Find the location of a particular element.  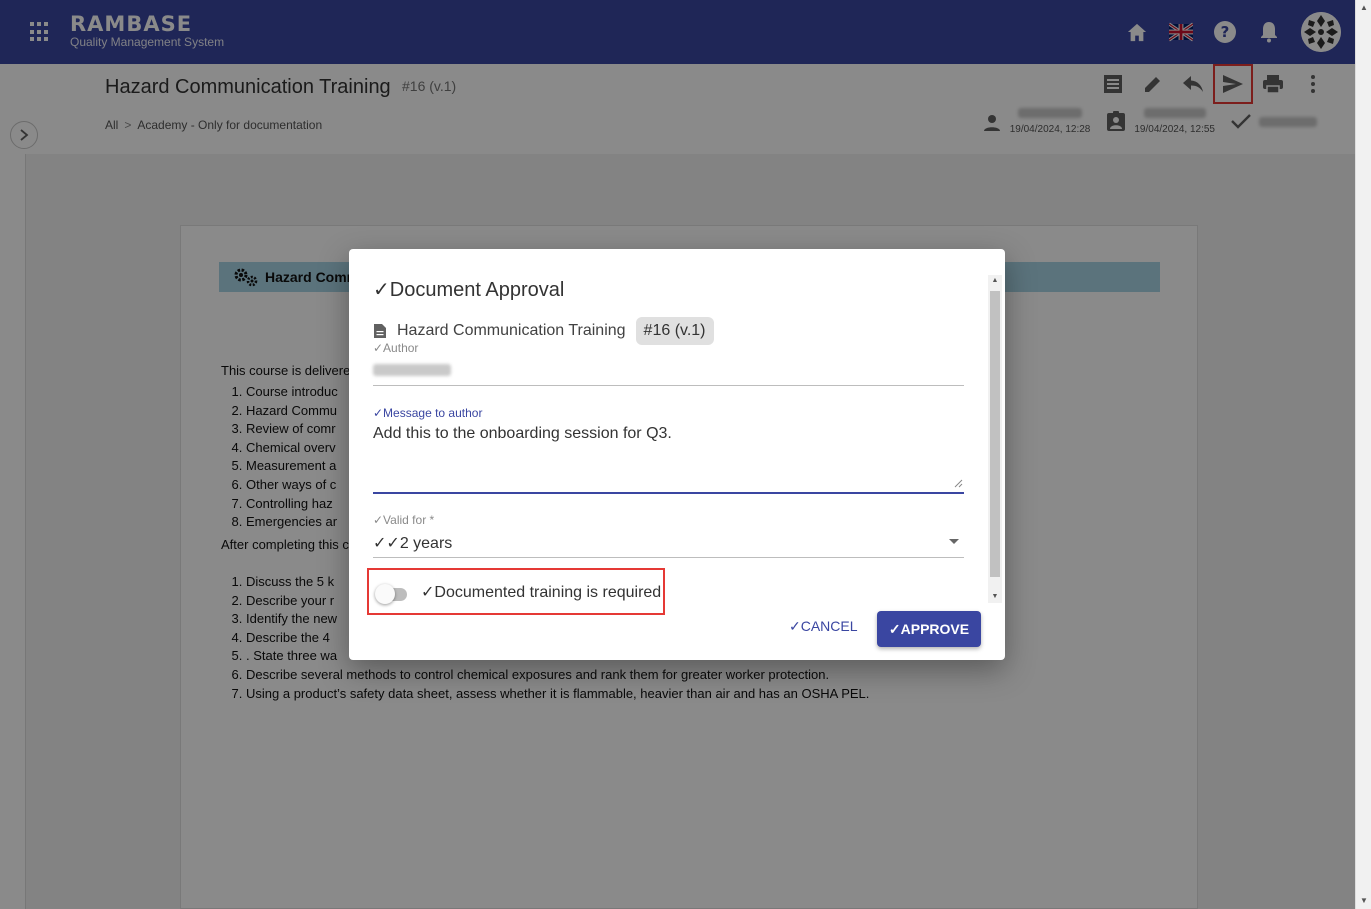

scroll-thumb is located at coordinates (995, 434).